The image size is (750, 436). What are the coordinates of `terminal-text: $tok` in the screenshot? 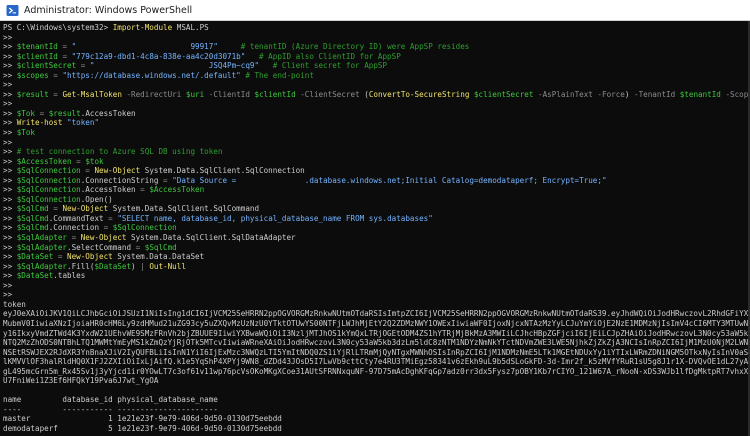 It's located at (94, 161).